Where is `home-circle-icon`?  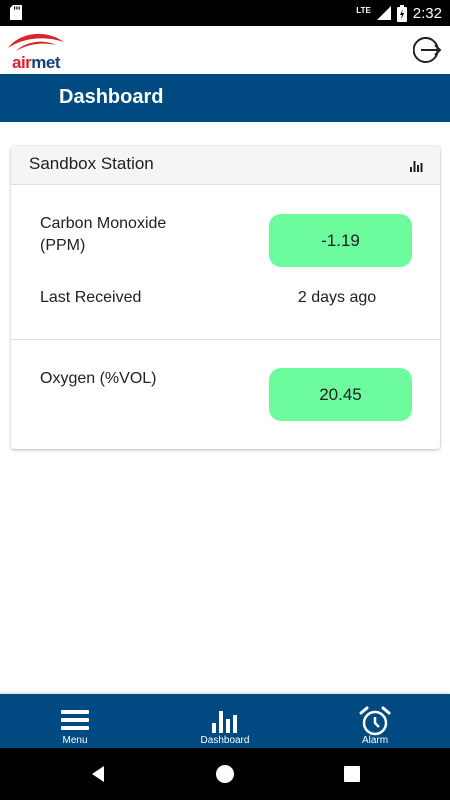
home-circle-icon is located at coordinates (225, 774).